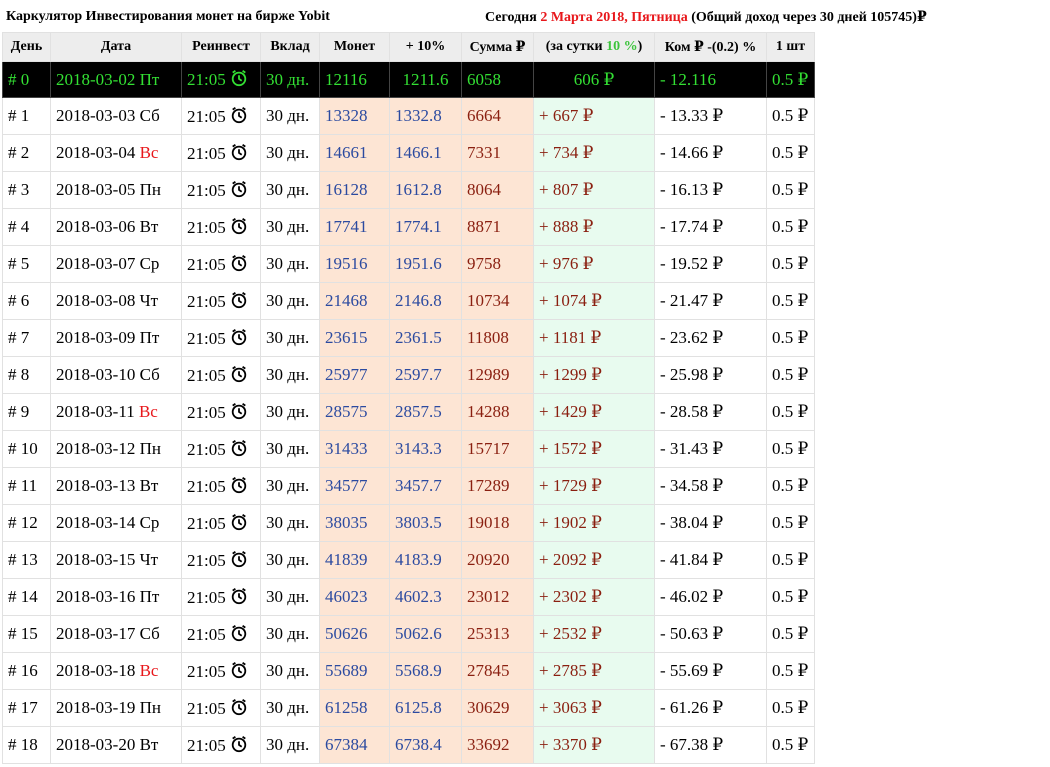 This screenshot has width=1050, height=767. Describe the element at coordinates (96, 152) in the screenshot. I see `date-value: 2018-03-04` at that location.